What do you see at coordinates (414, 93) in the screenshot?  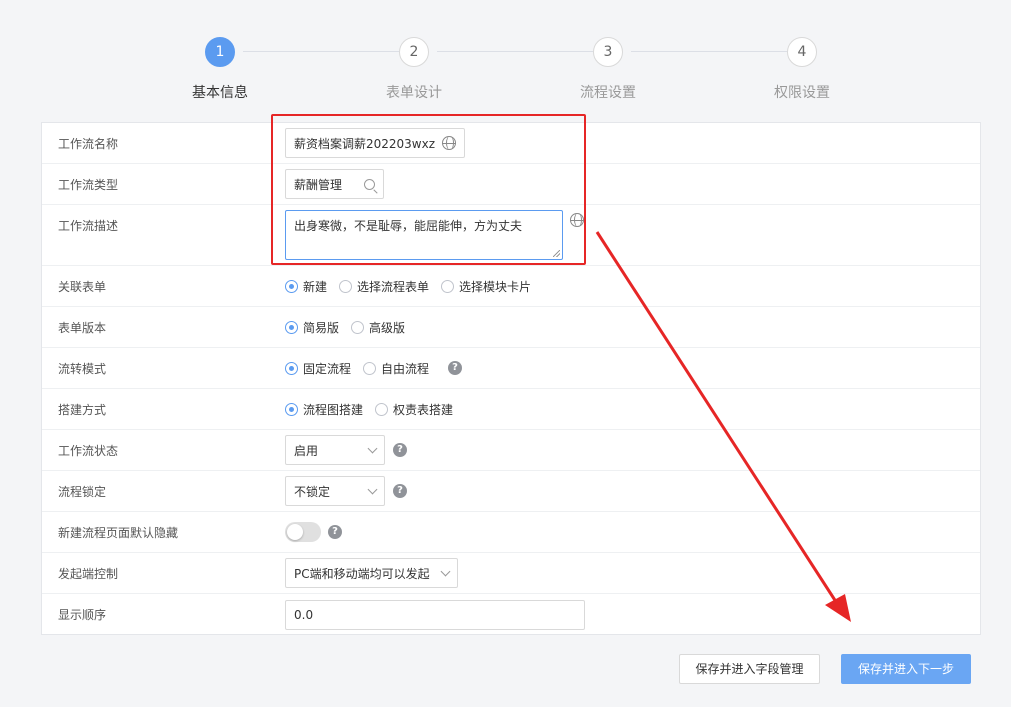 I see `step-label: 表单设计` at bounding box center [414, 93].